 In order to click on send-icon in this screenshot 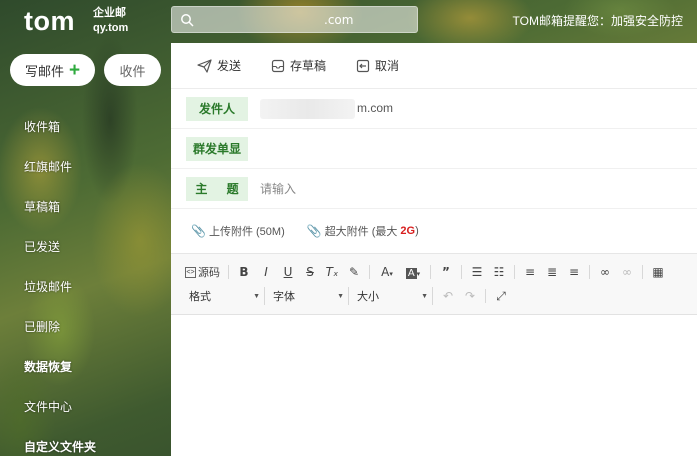, I will do `click(204, 65)`.